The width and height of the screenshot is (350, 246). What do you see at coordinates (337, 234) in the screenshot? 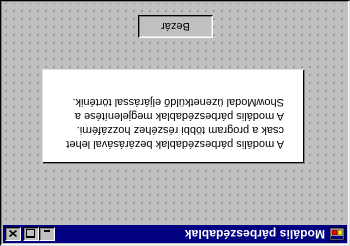
I see `app-icon` at bounding box center [337, 234].